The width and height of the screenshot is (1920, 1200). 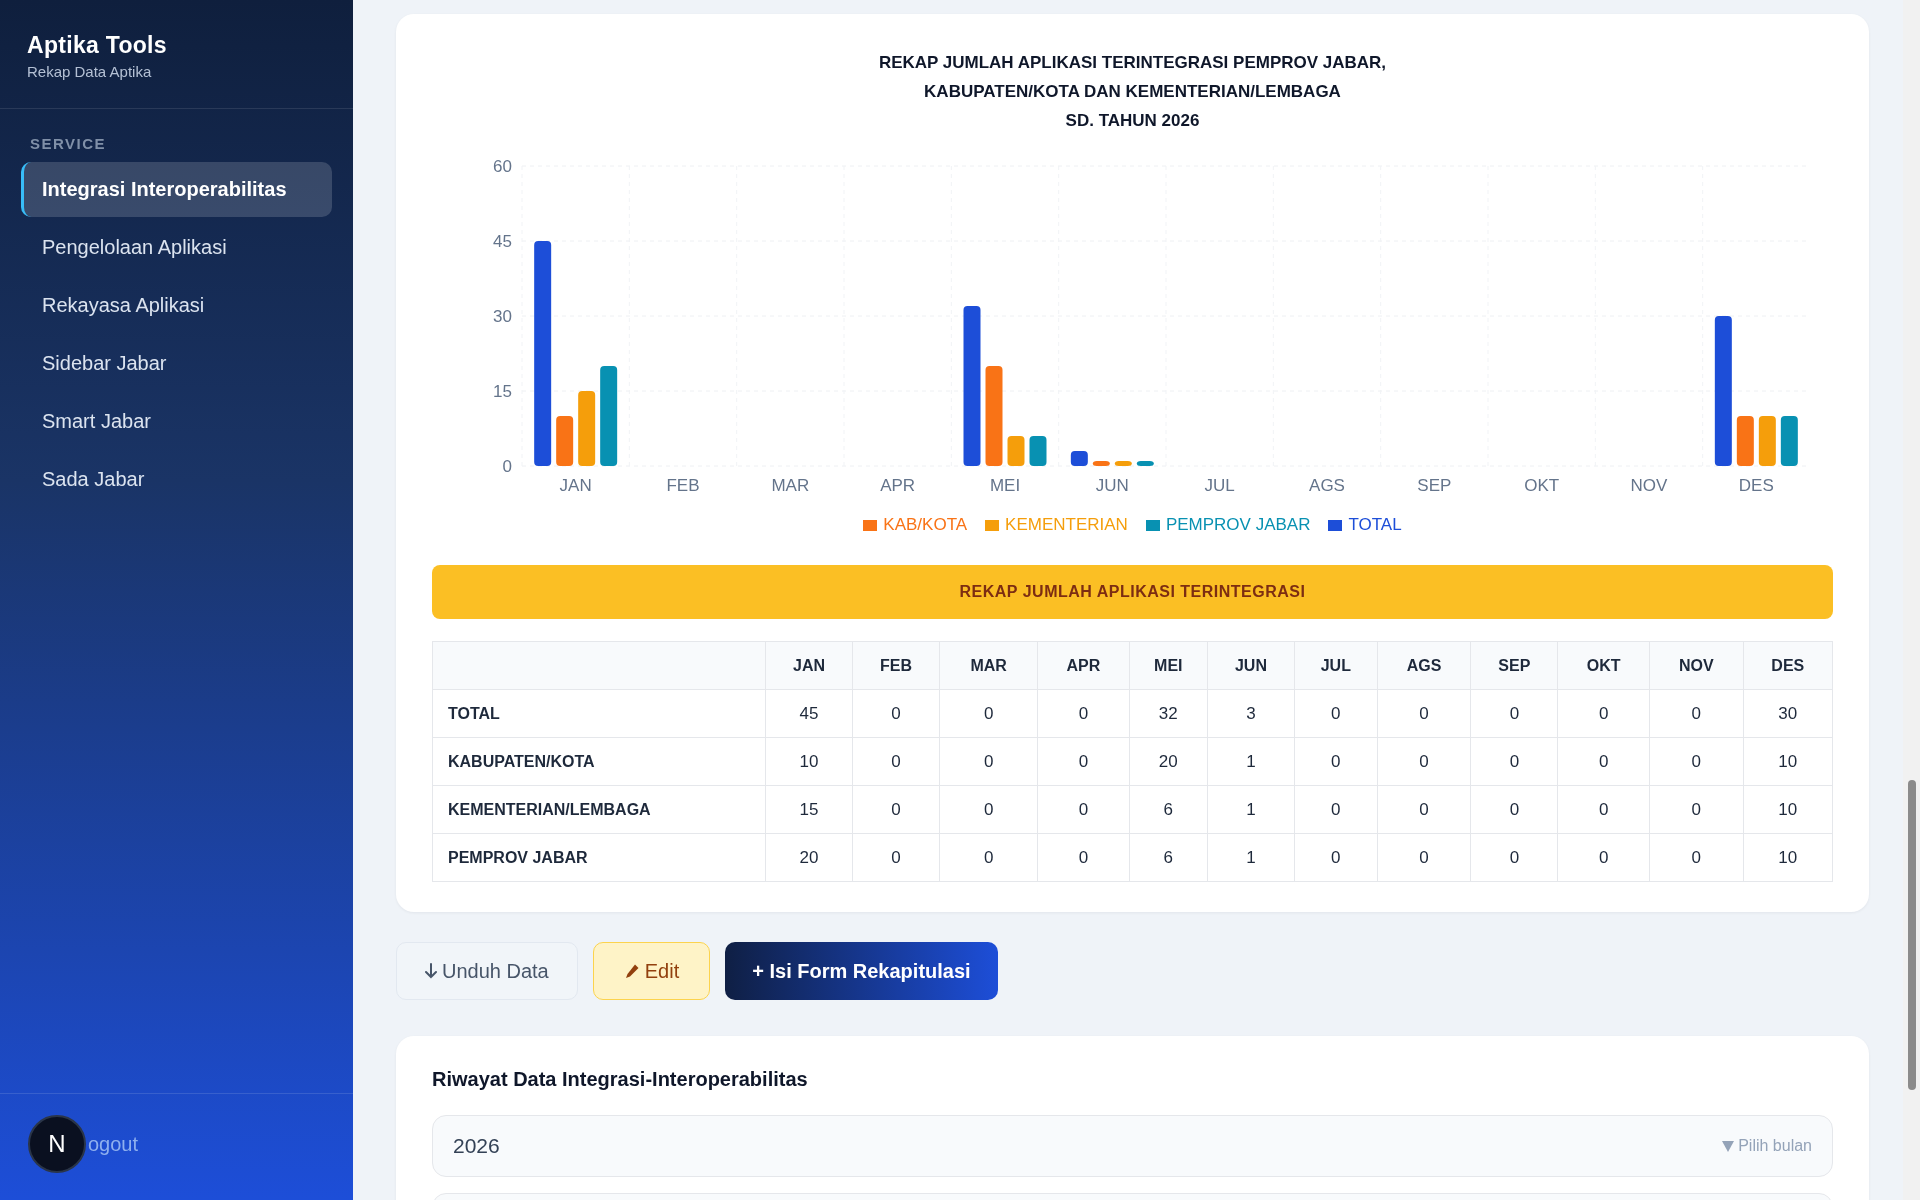 I want to click on column-header: SEP, so click(x=1514, y=665).